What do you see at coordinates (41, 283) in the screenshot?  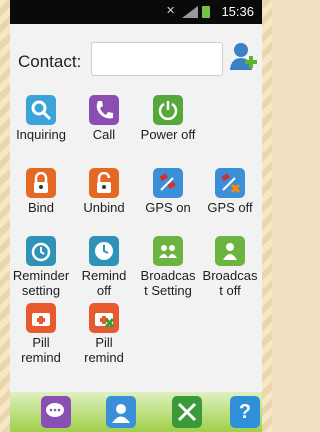 I see `tile-label: Reminder setting` at bounding box center [41, 283].